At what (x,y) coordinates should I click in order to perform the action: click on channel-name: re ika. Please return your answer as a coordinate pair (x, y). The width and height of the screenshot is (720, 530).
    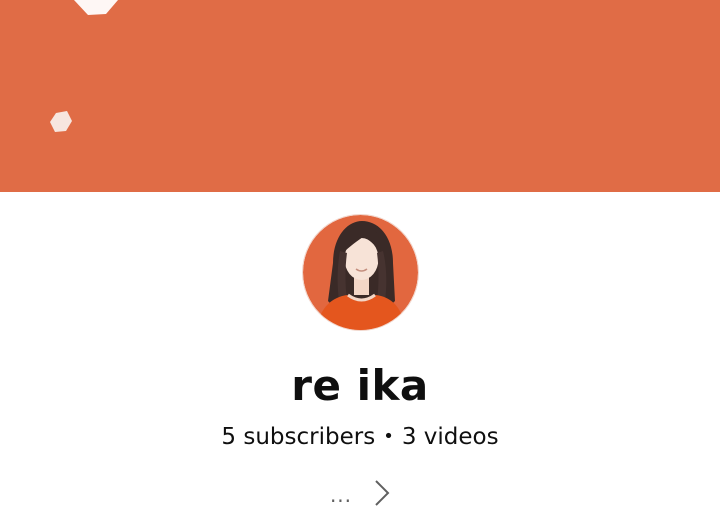
    Looking at the image, I should click on (360, 385).